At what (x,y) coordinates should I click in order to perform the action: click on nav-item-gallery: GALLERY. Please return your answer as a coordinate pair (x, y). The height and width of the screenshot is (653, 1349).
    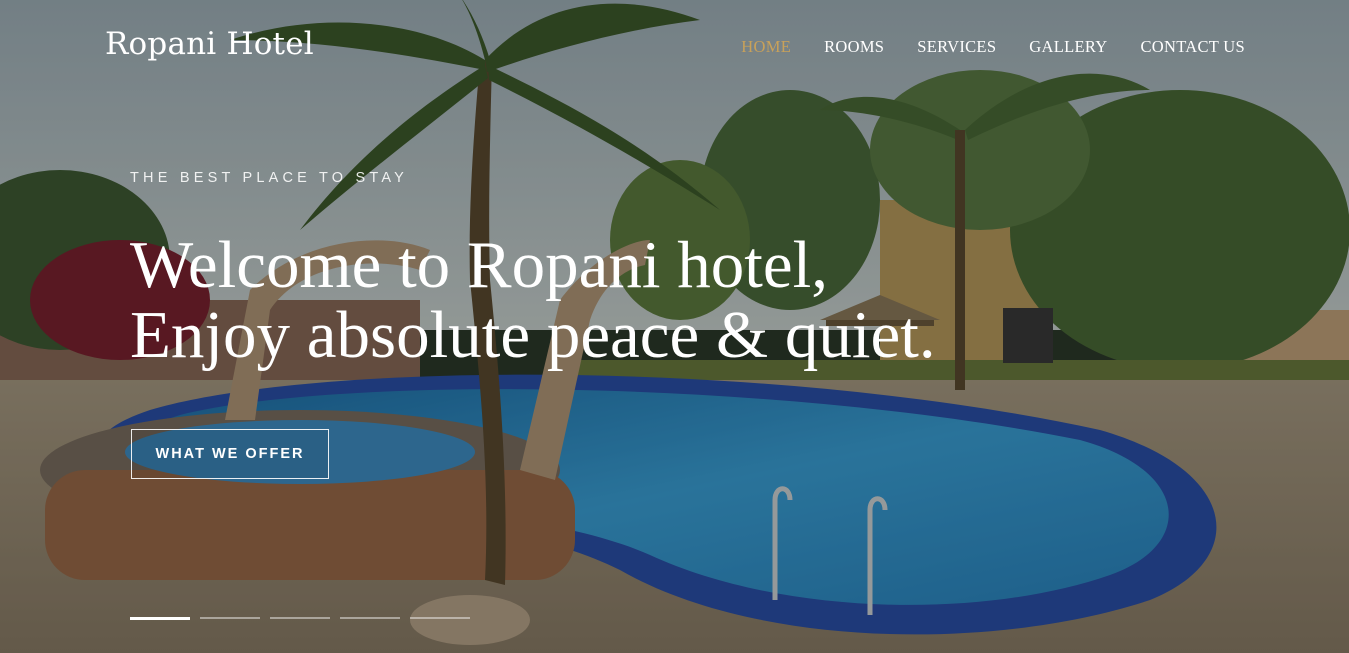
    Looking at the image, I should click on (1068, 47).